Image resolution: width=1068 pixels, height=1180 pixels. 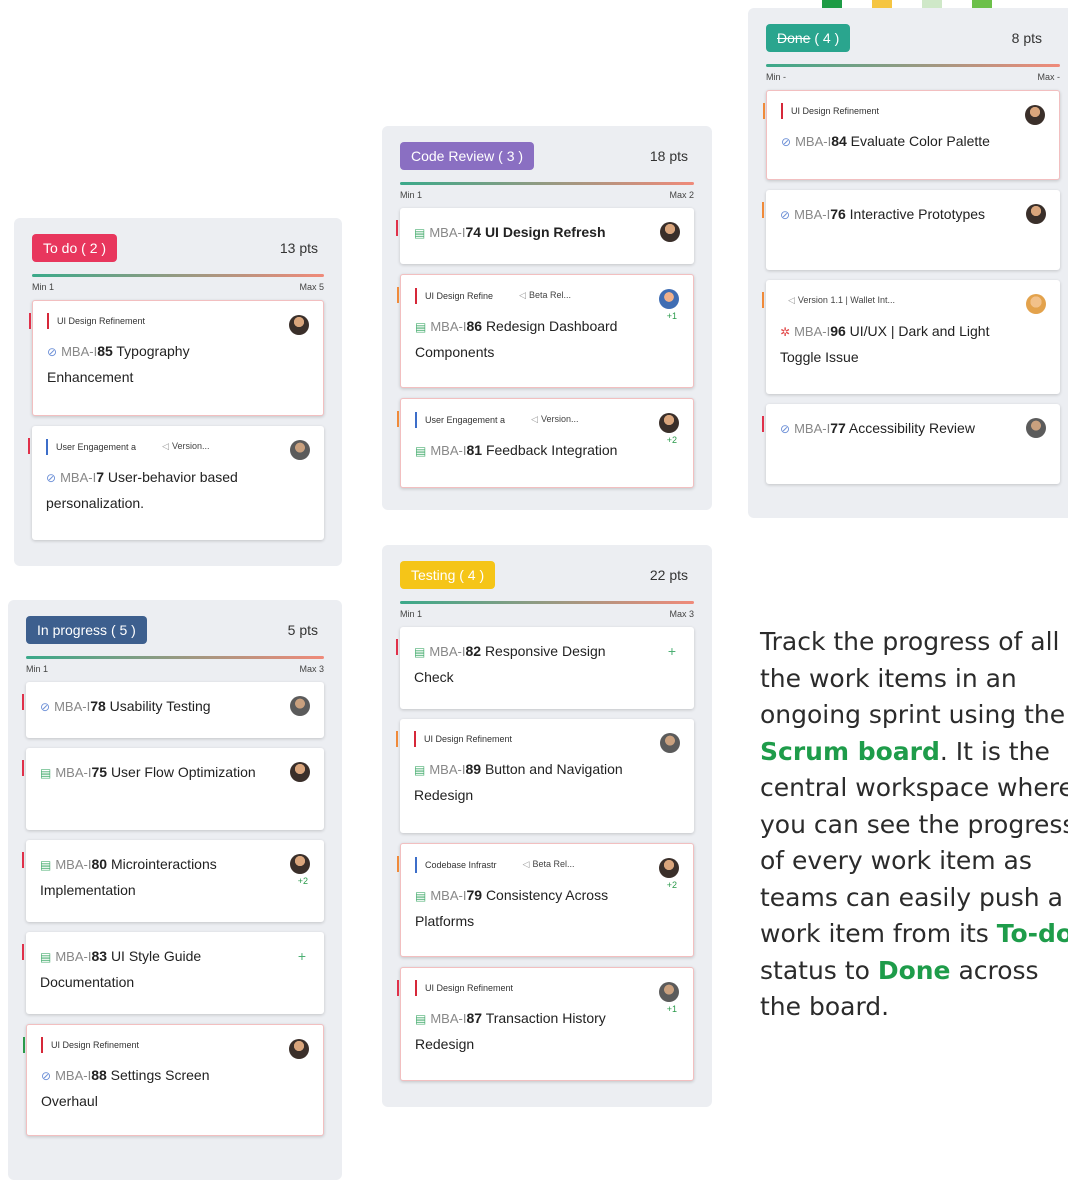 What do you see at coordinates (86, 630) in the screenshot?
I see `status-badge-in-progress: In progress ( 5 )` at bounding box center [86, 630].